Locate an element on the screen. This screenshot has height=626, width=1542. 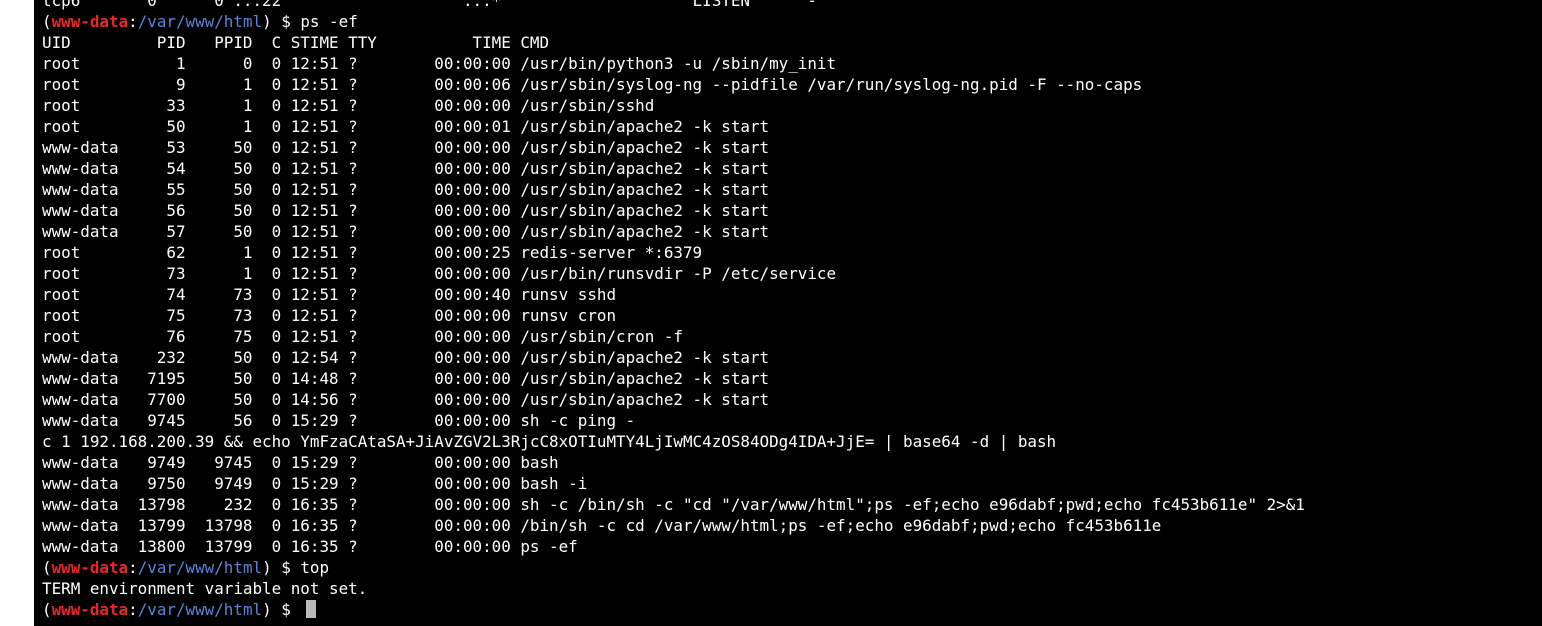
window-left-margin is located at coordinates (17, 313).